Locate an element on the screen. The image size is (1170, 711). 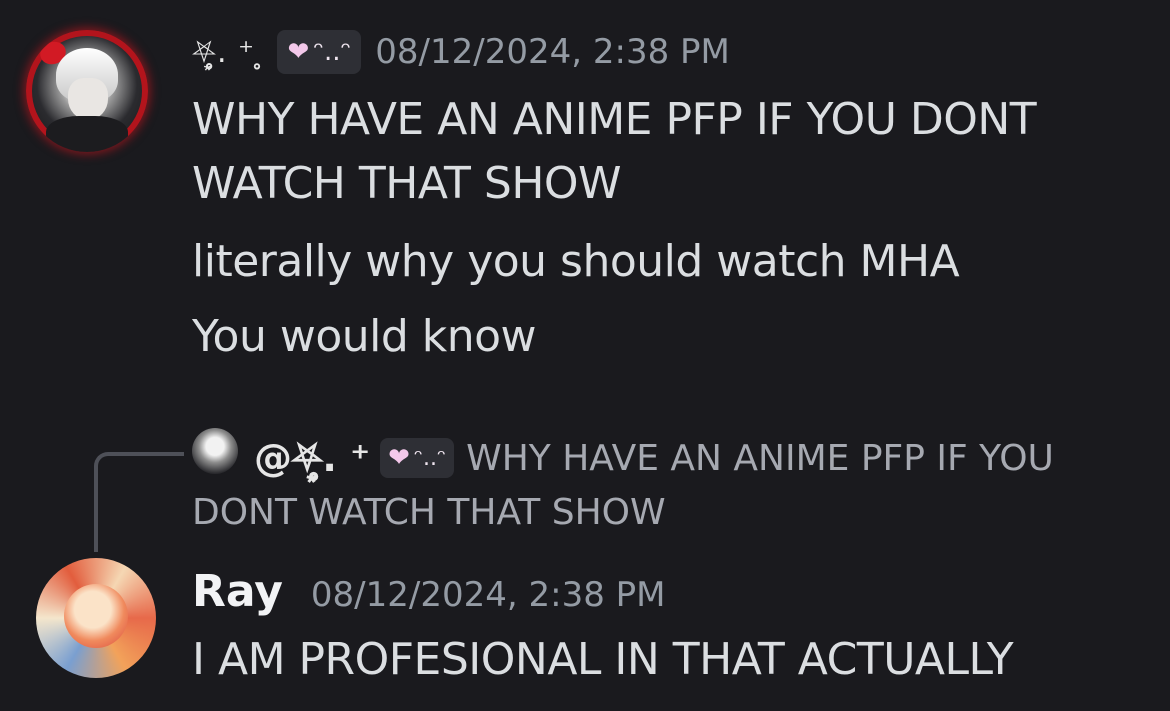
username: Ray is located at coordinates (237, 591).